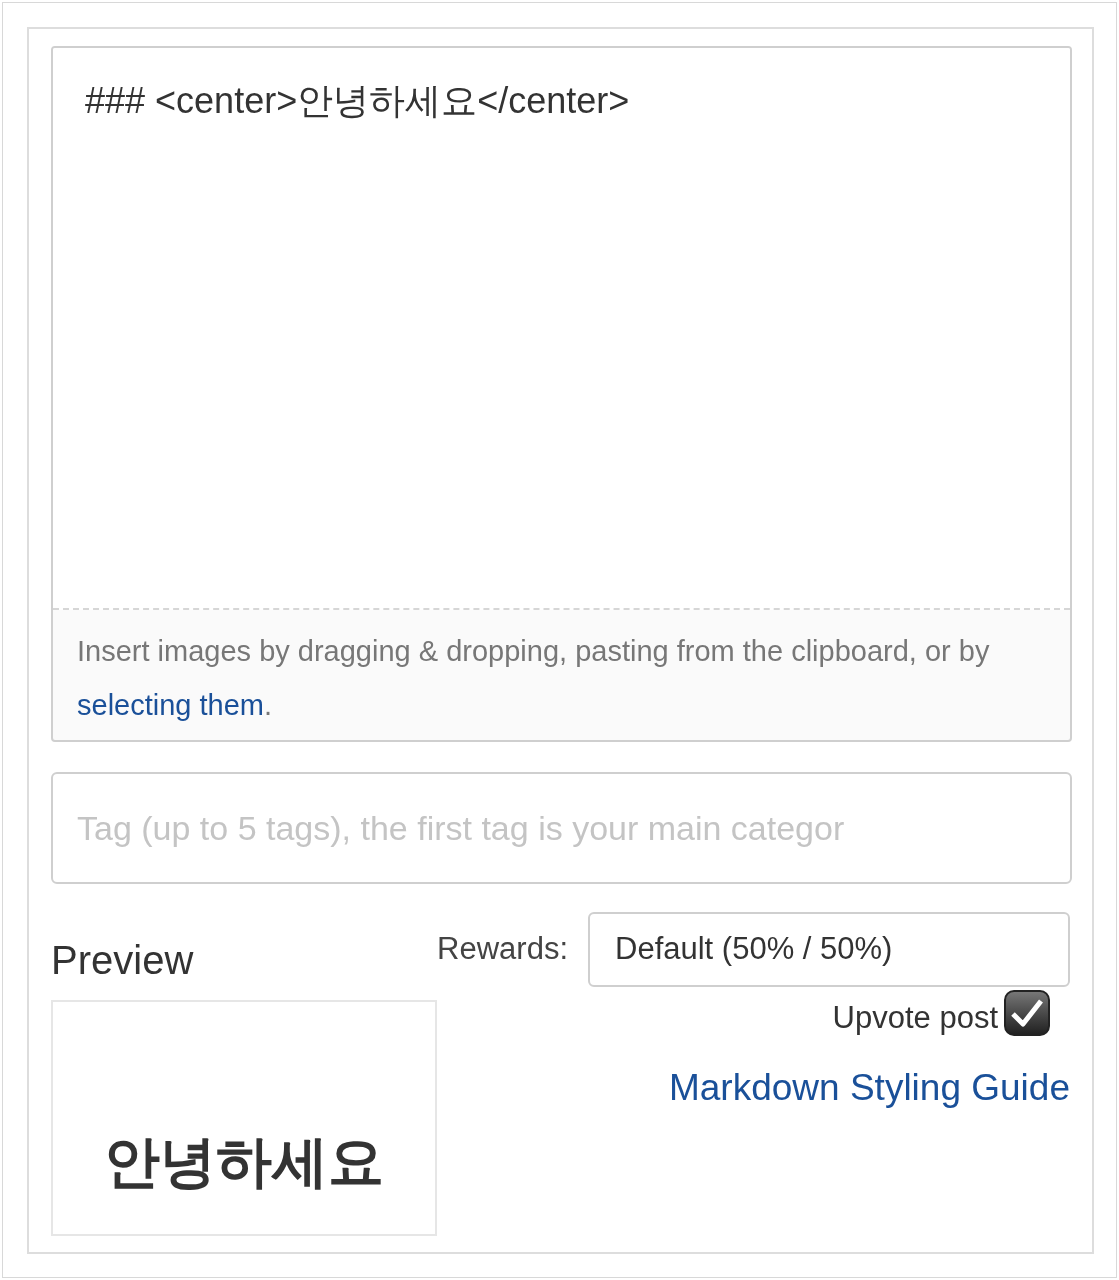 The height and width of the screenshot is (1280, 1119). What do you see at coordinates (869, 1087) in the screenshot?
I see `markdown-guide-link: Markdown Styling Guide` at bounding box center [869, 1087].